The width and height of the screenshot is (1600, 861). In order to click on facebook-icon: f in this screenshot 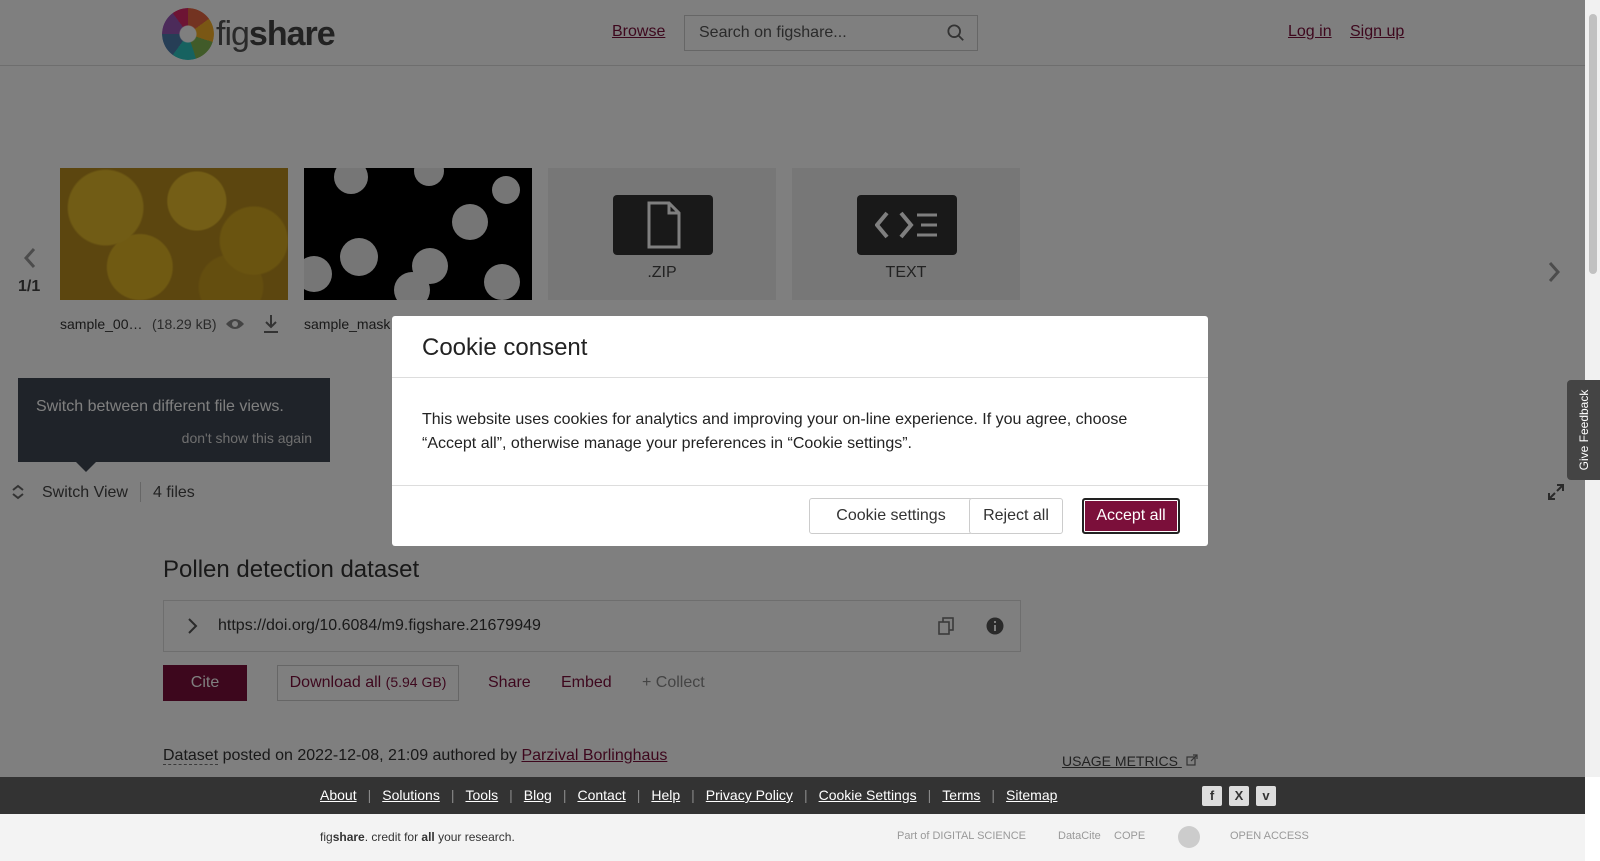, I will do `click(1212, 796)`.